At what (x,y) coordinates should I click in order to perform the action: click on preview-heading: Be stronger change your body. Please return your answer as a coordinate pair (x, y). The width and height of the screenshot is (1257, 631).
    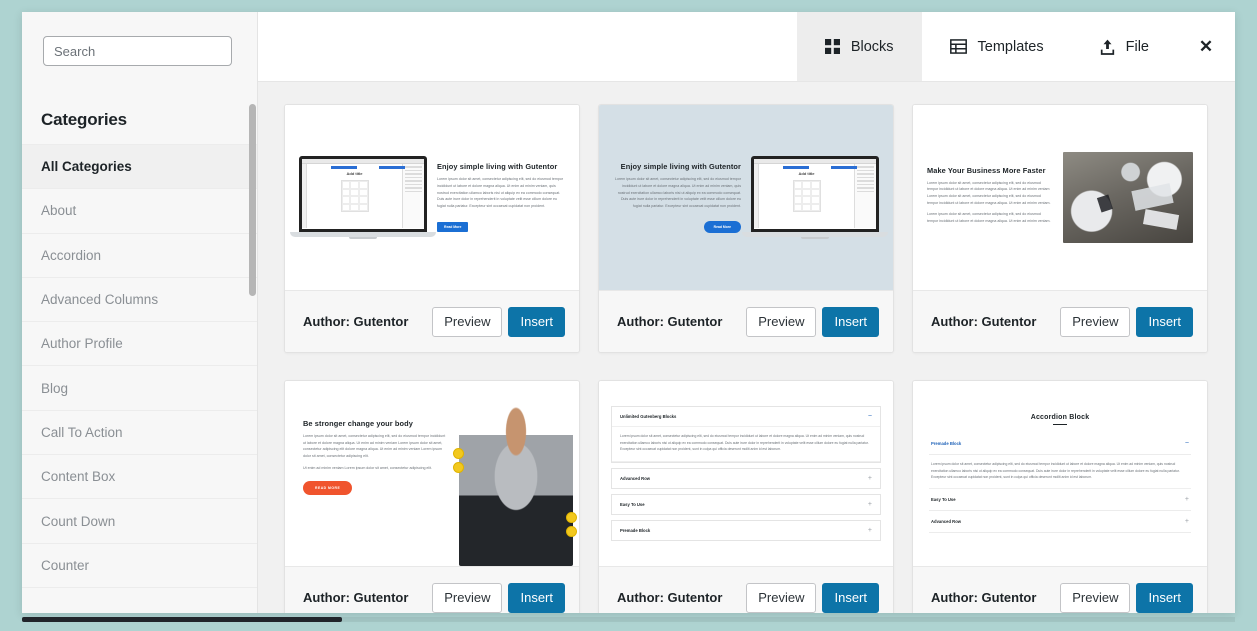
    Looking at the image, I should click on (358, 423).